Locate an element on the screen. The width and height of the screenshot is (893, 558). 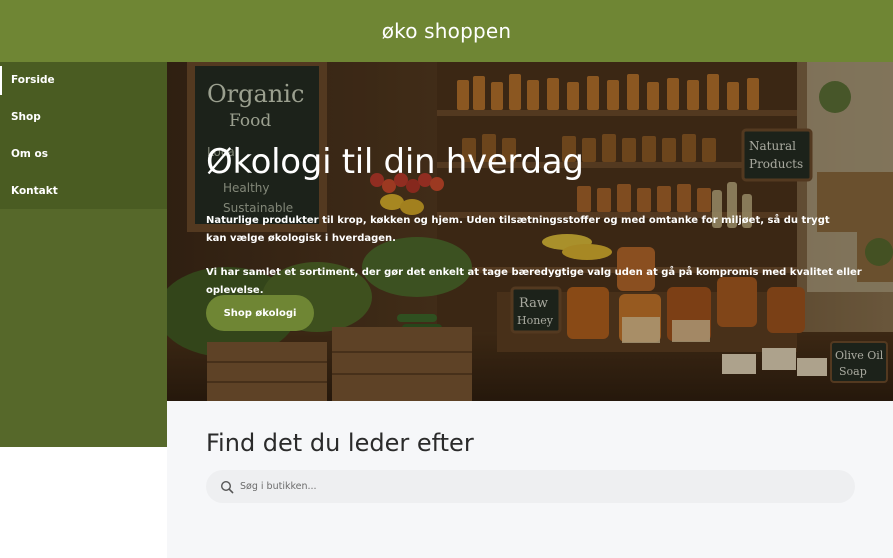
main-nav: Forside Shop Om os Kontakt is located at coordinates (83, 135).